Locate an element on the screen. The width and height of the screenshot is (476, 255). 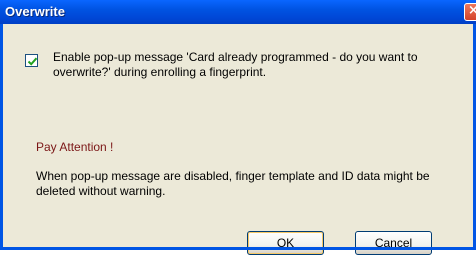
enable-popup-checkbox is located at coordinates (31, 60).